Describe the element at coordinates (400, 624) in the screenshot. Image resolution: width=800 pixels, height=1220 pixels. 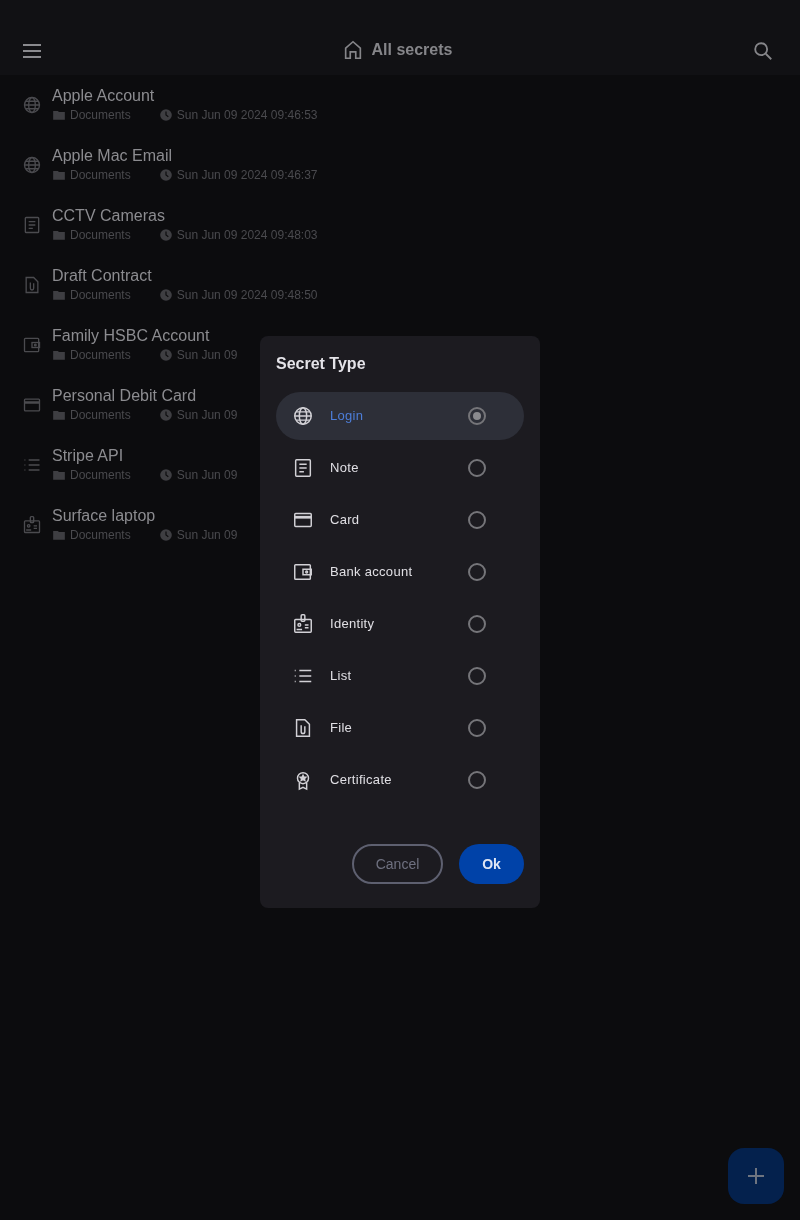
I see `type-option: Identity` at that location.